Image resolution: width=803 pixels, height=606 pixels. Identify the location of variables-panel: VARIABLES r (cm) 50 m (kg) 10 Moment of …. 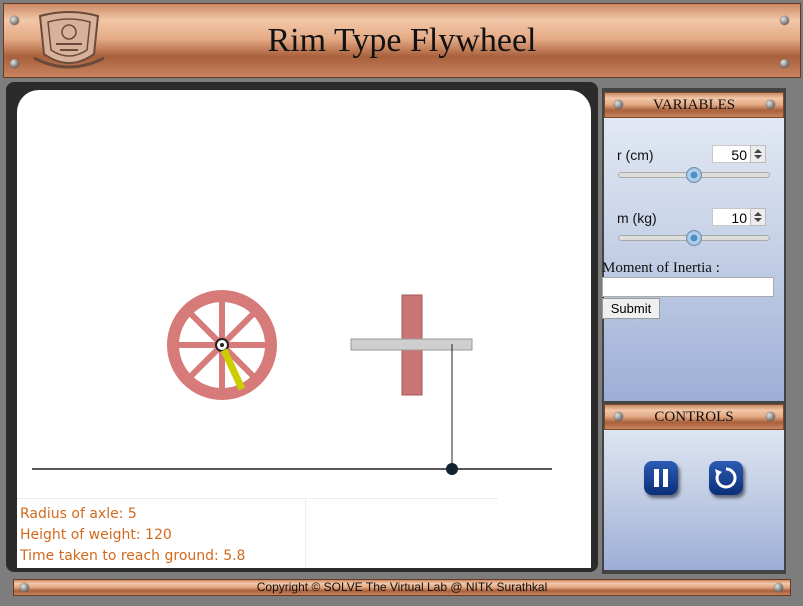
(693, 246).